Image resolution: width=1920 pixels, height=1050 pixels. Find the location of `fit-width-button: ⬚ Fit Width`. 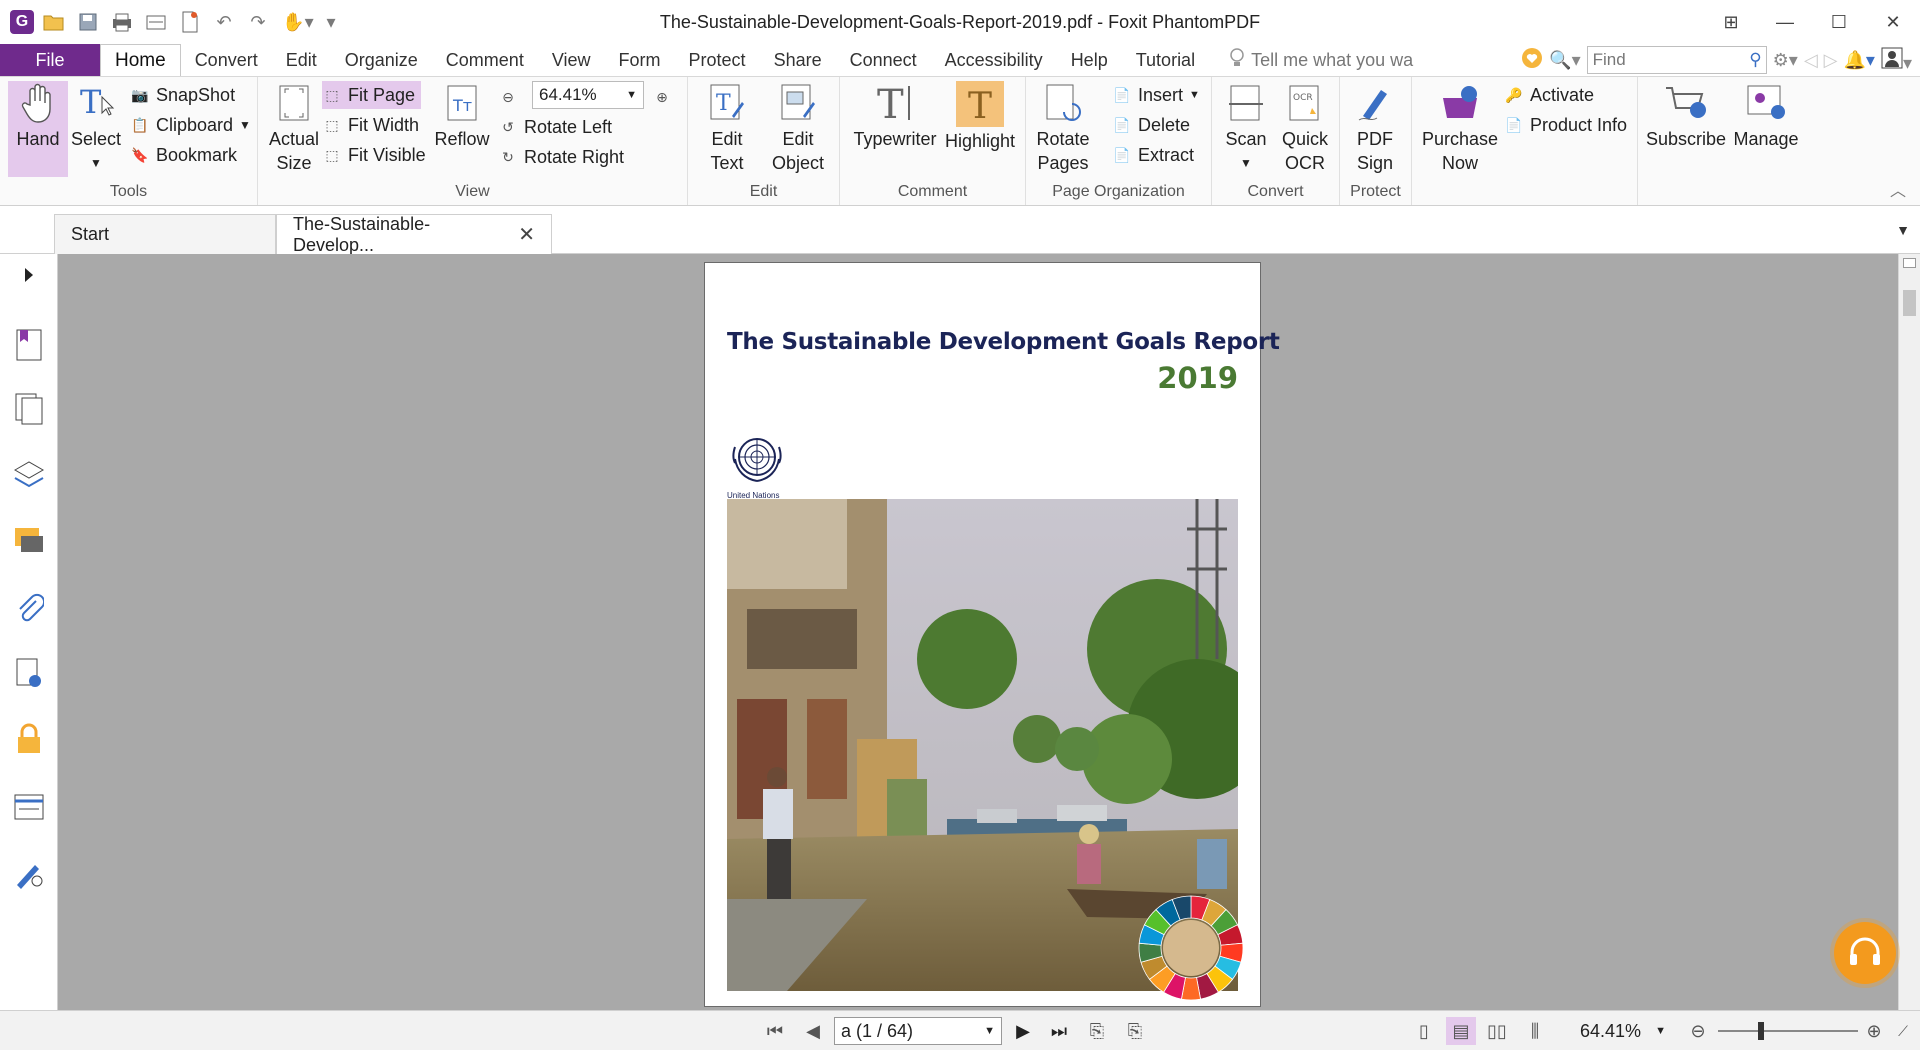

fit-width-button: ⬚ Fit Width is located at coordinates (370, 125).